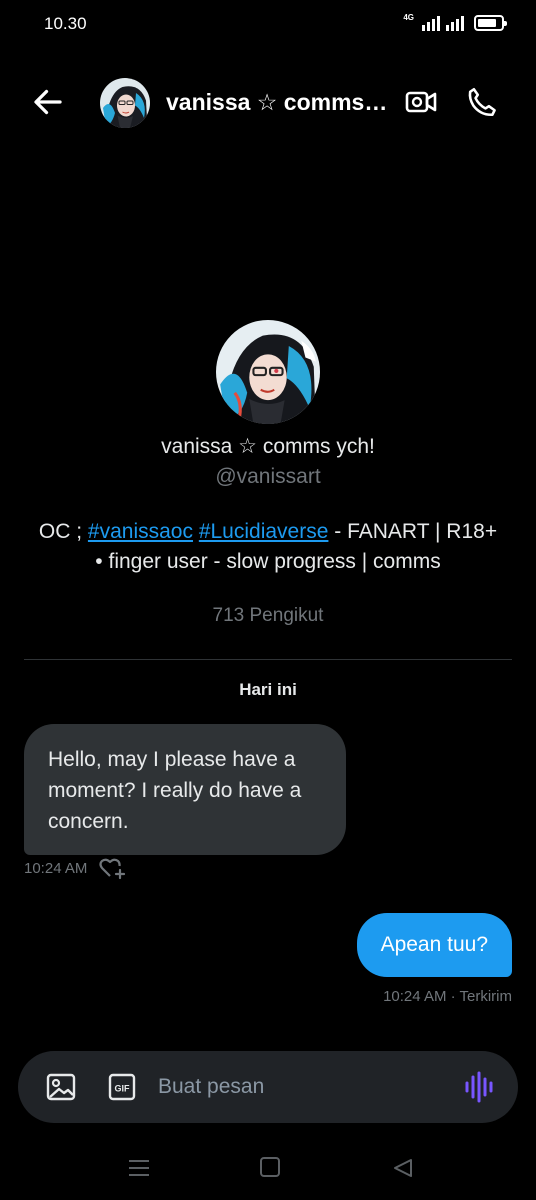 The image size is (536, 1200). I want to click on conversation-header: vanissa ☆ comms ych!, so click(268, 102).